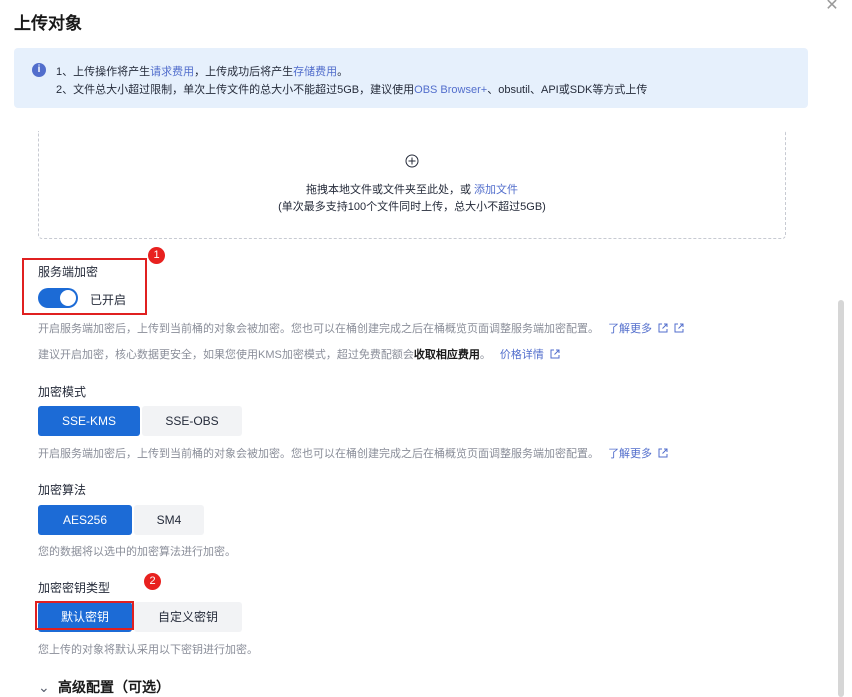 The image size is (852, 697). Describe the element at coordinates (412, 207) in the screenshot. I see `dropzone-limit: (单次最多支持100个文件同时上传，总大小不超过5GB)` at that location.